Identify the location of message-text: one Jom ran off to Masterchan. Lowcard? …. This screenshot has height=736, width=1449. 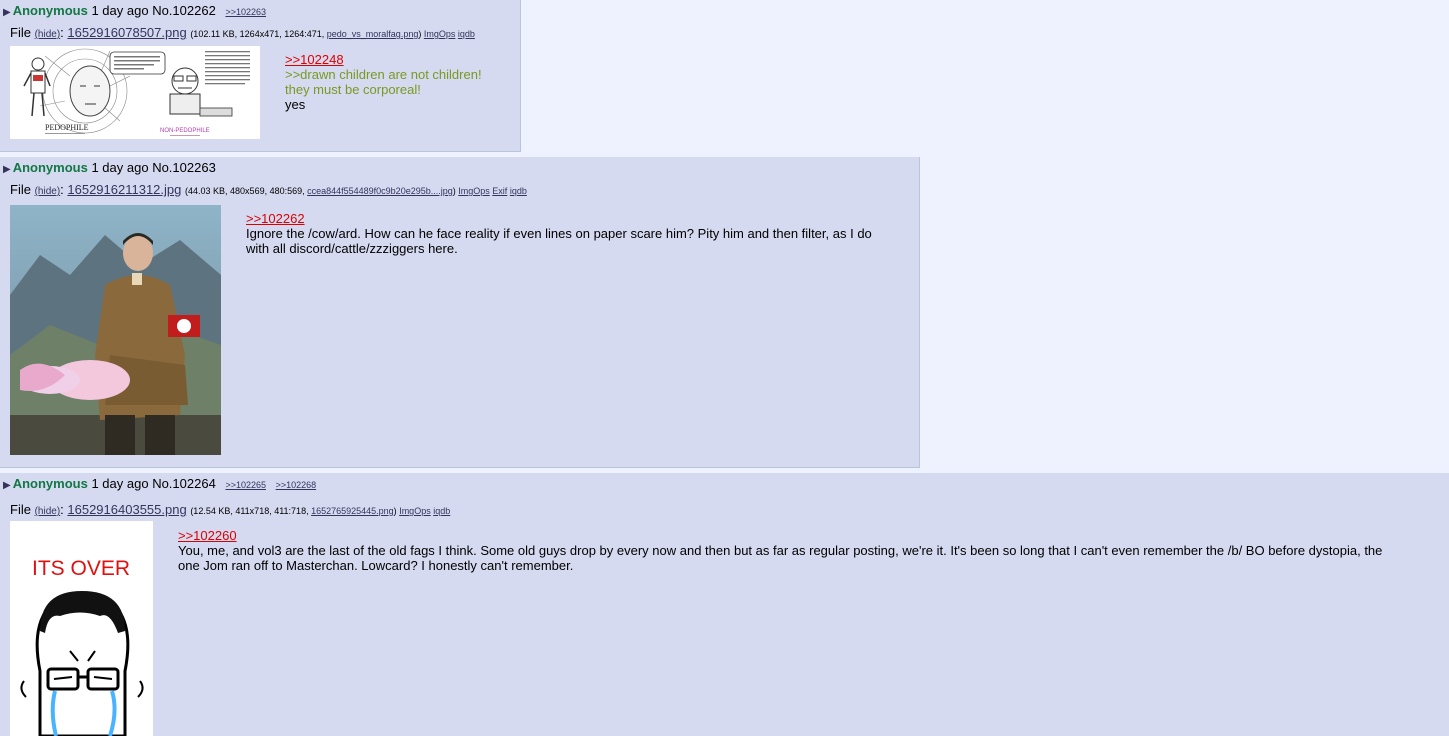
(376, 565).